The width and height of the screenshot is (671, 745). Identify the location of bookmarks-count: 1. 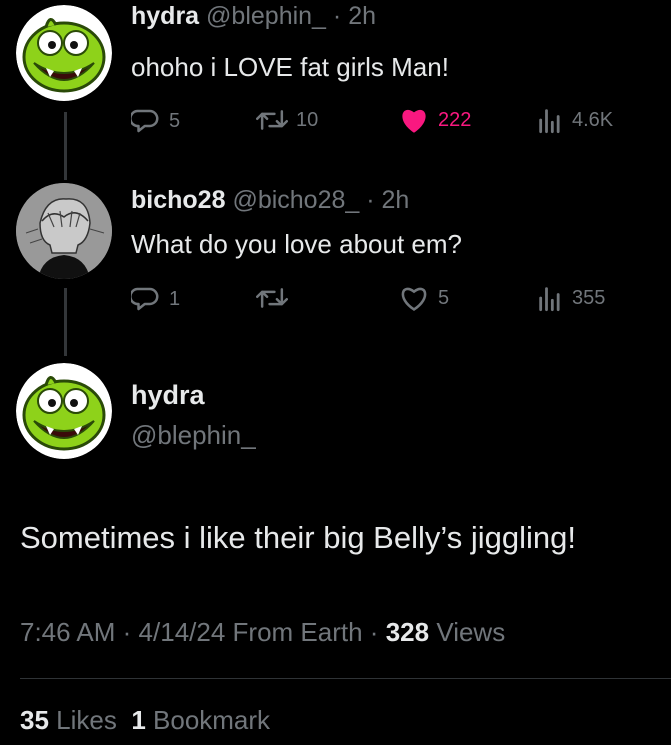
(138, 720).